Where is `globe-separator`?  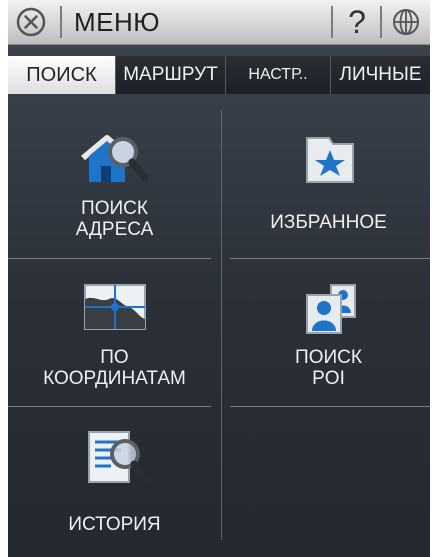 globe-separator is located at coordinates (381, 22).